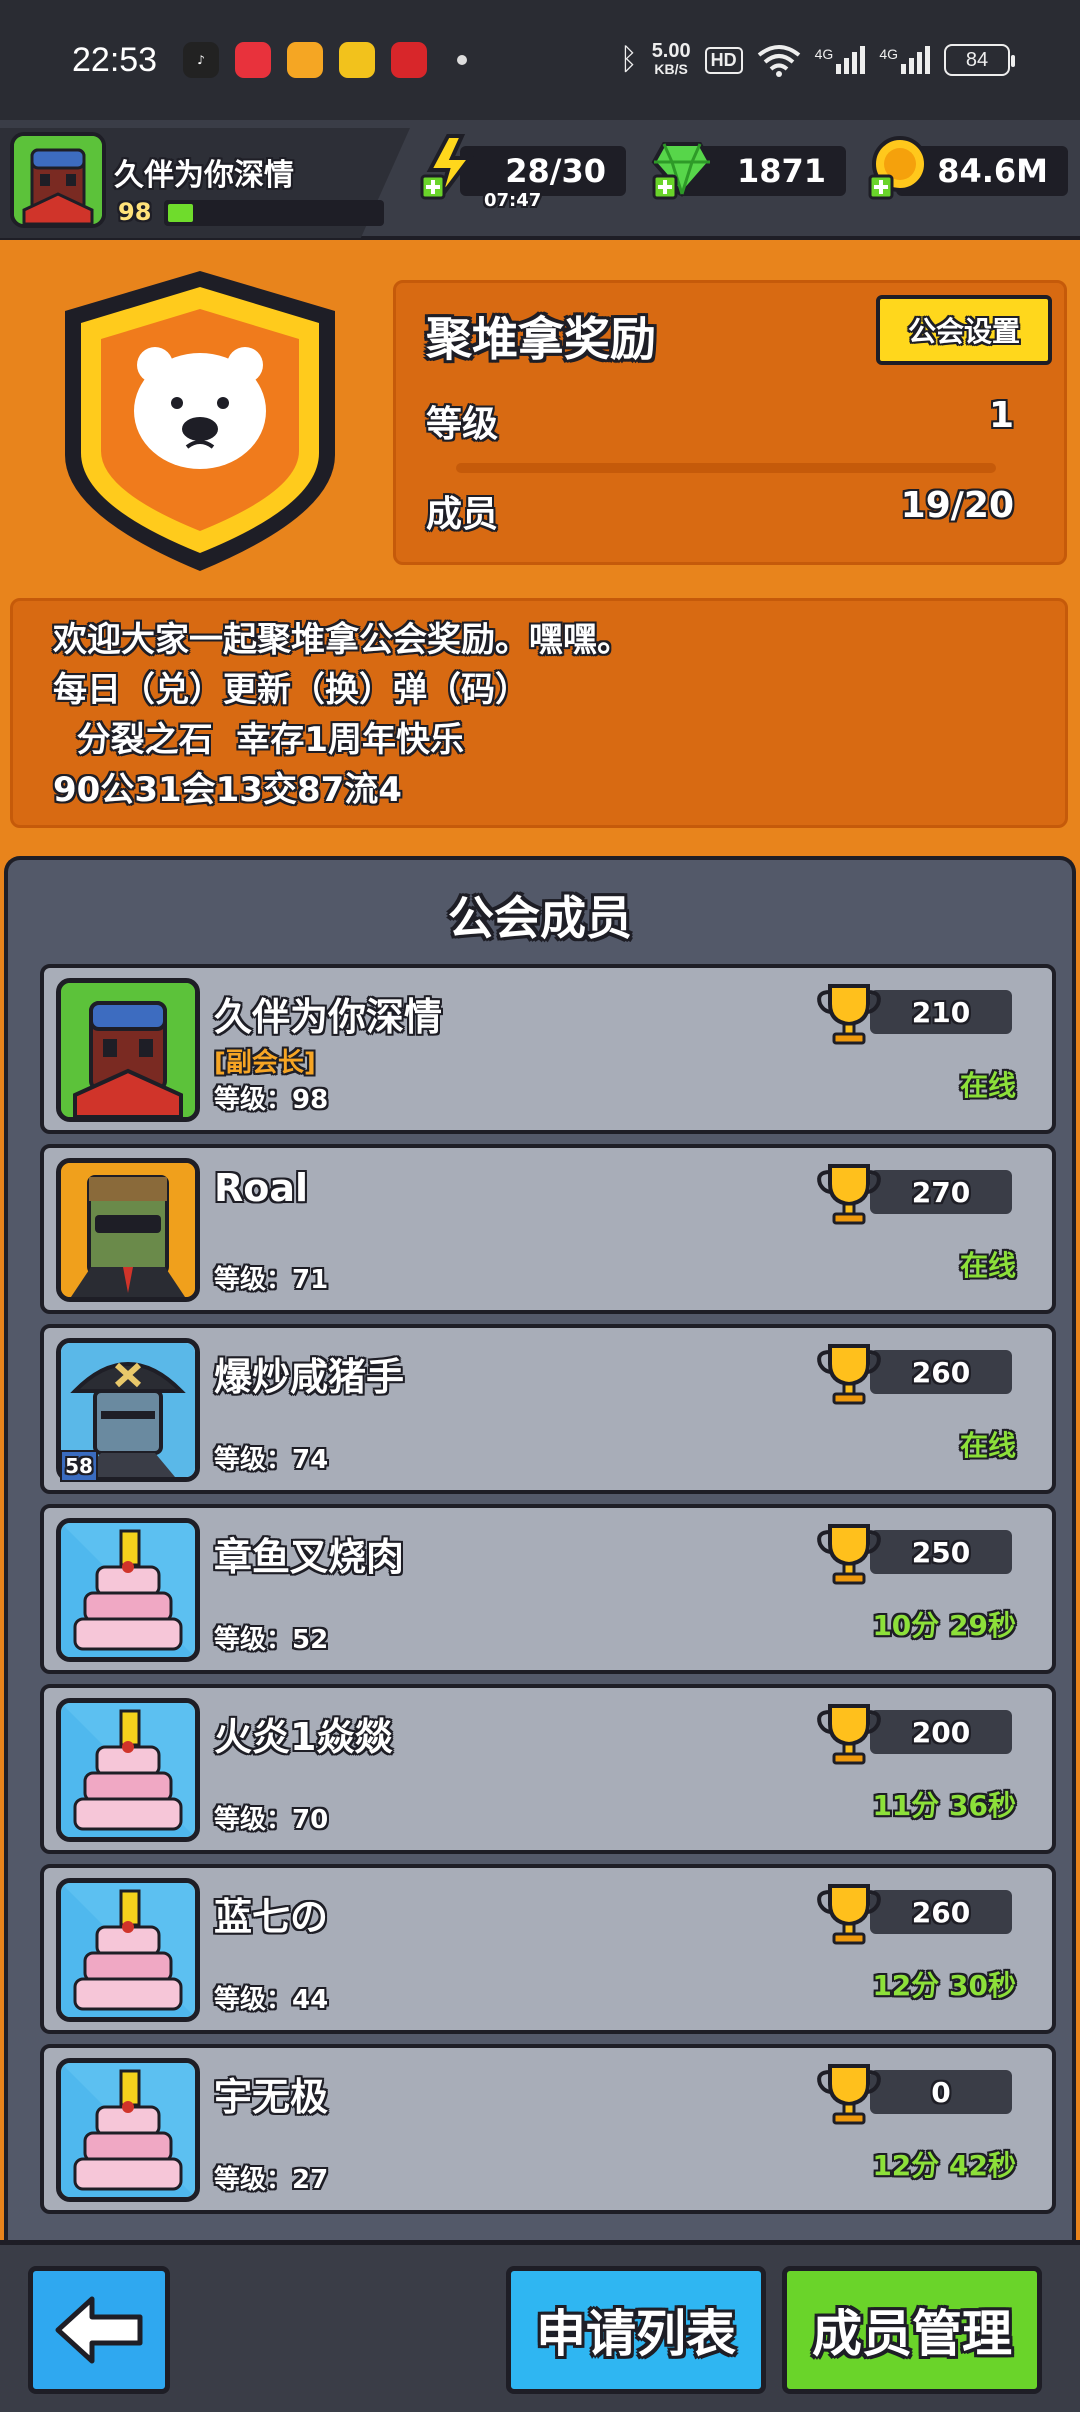 The image size is (1080, 2412). I want to click on speed-unit: KB/S, so click(671, 69).